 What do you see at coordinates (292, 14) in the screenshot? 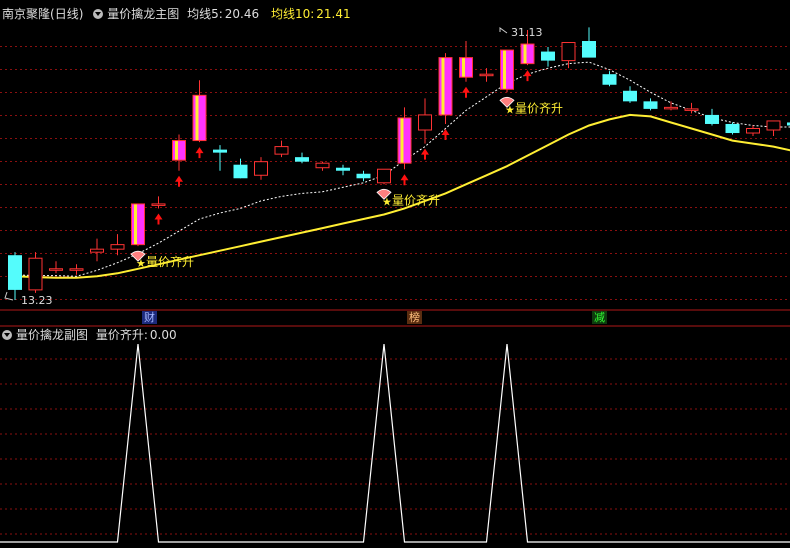
I see `ma10-label: 均线10:` at bounding box center [292, 14].